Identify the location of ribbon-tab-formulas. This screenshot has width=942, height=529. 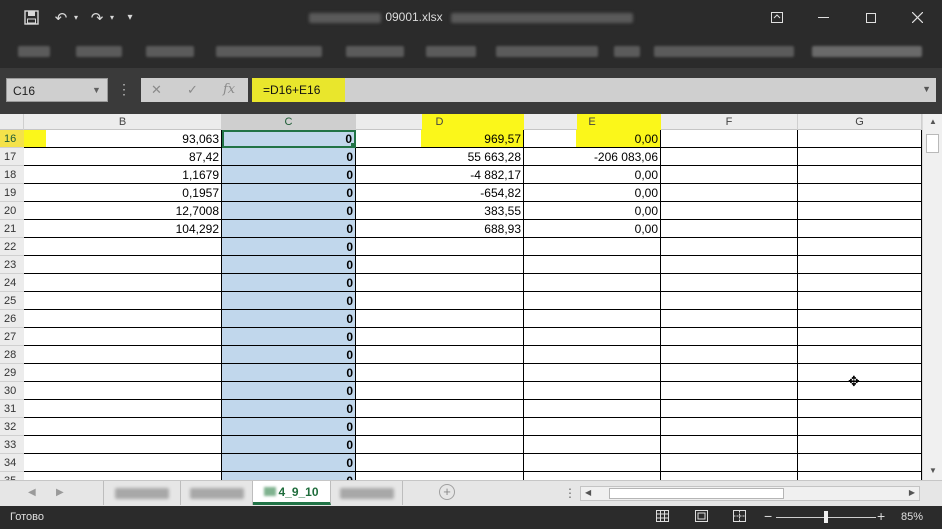
(375, 51).